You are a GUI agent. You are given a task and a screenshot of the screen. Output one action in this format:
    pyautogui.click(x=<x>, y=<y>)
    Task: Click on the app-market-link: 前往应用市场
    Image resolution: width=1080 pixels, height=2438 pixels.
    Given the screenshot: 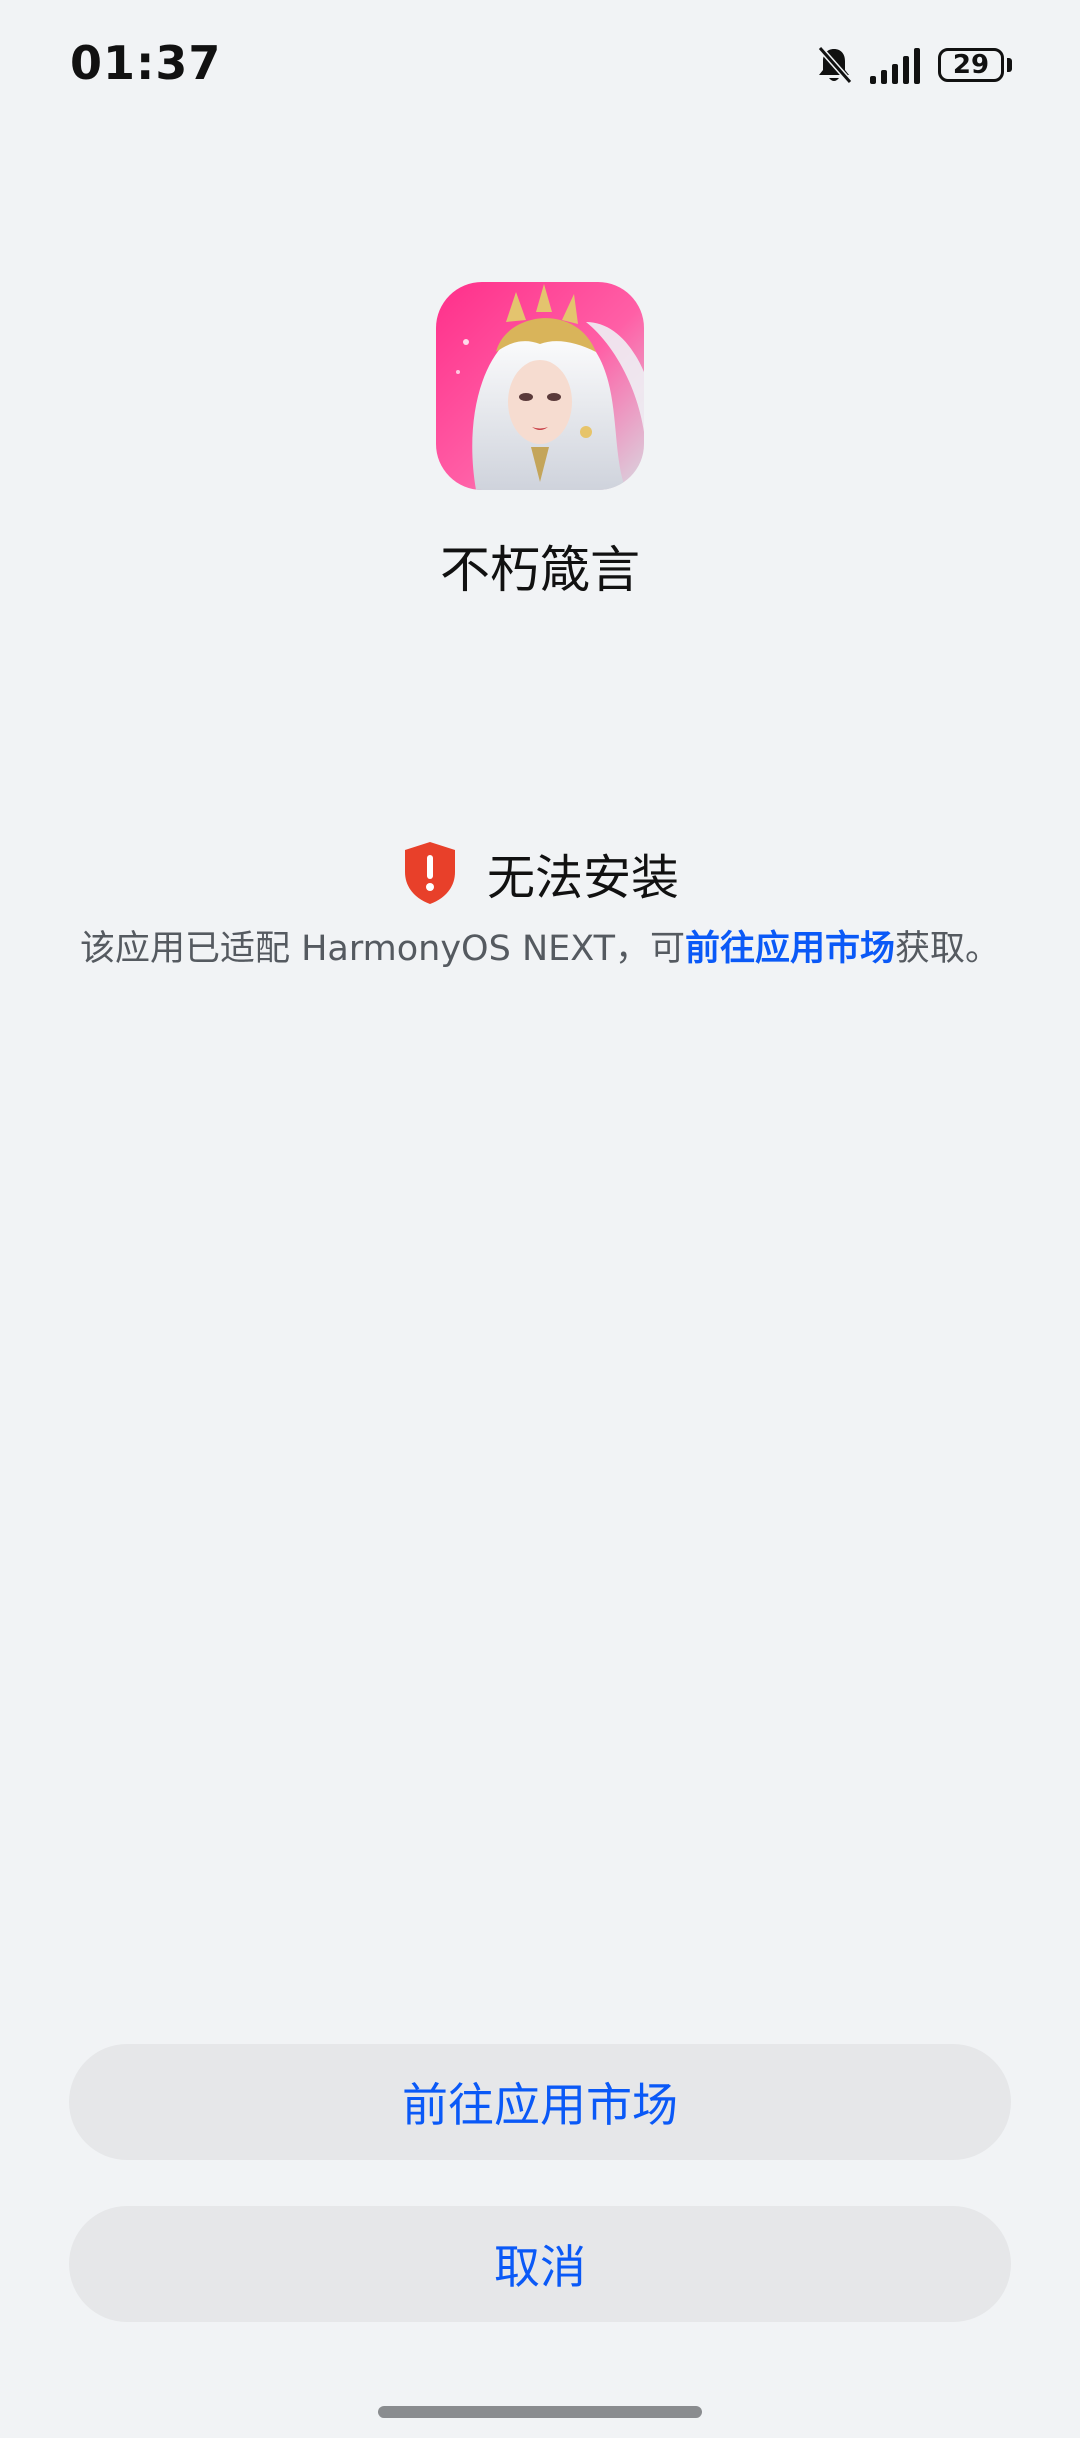 What is the action you would take?
    pyautogui.click(x=790, y=949)
    